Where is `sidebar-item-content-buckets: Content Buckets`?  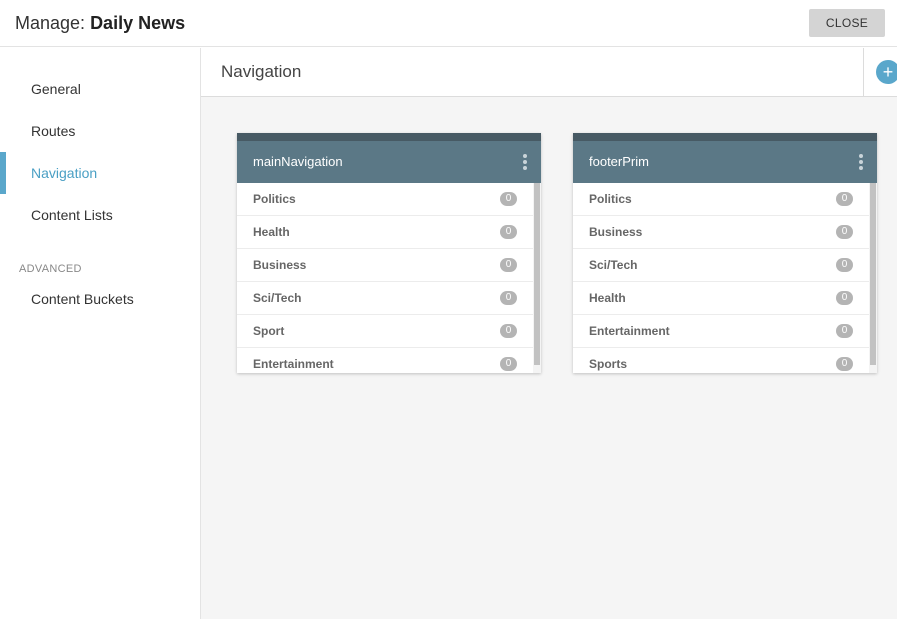
sidebar-item-content-buckets: Content Buckets is located at coordinates (100, 299).